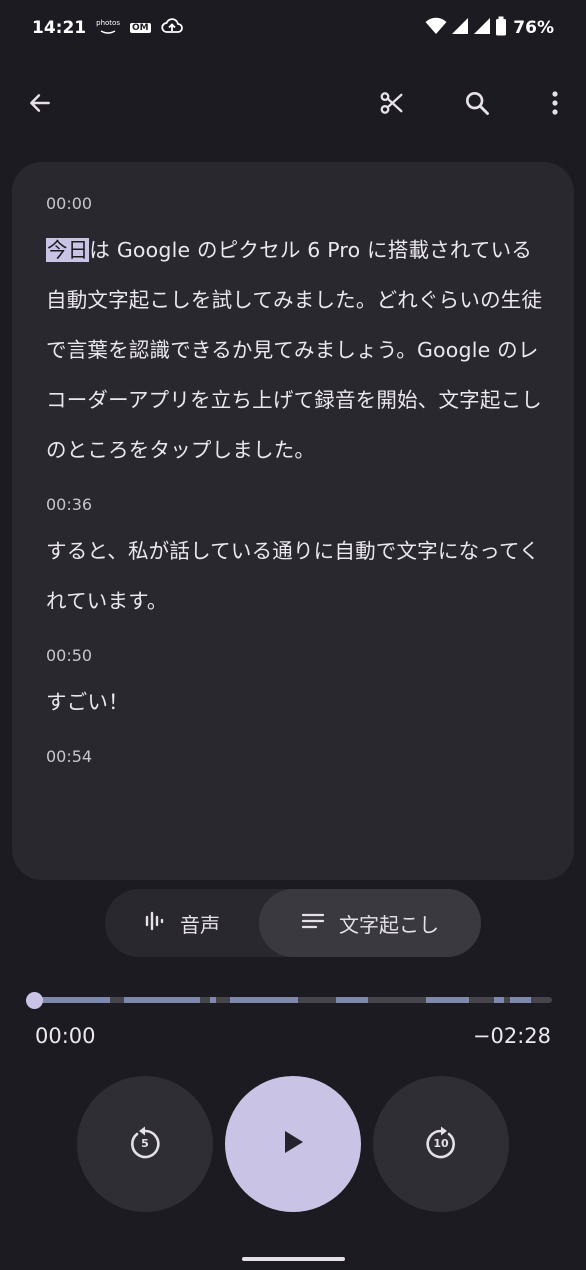 This screenshot has height=1270, width=586. I want to click on search-icon, so click(477, 105).